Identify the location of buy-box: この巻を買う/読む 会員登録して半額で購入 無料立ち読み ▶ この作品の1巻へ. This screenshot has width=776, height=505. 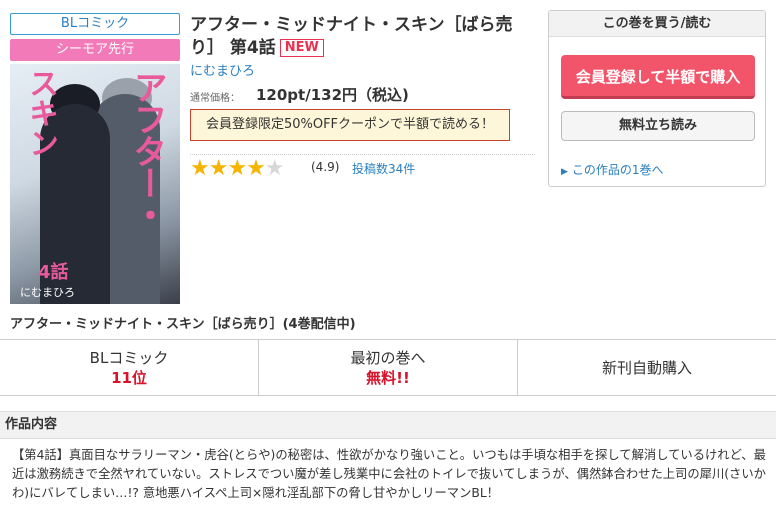
(657, 98).